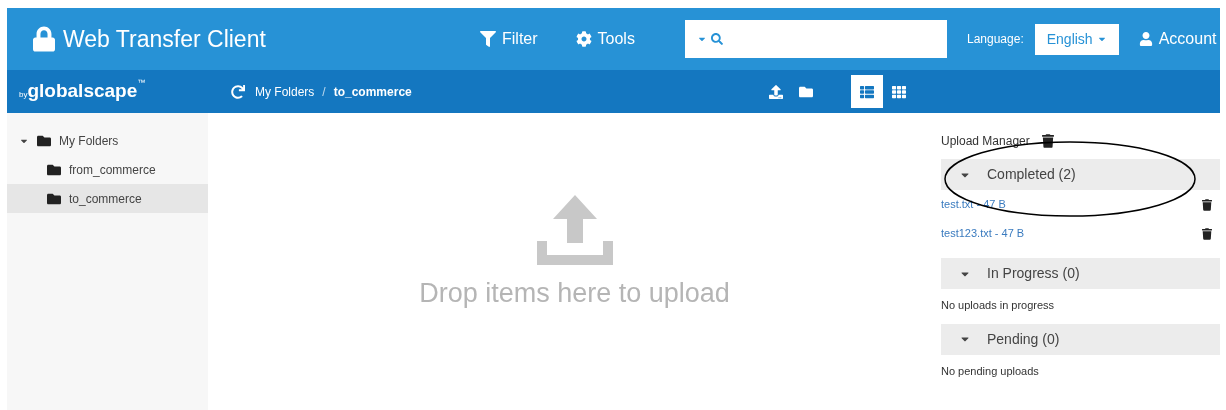  What do you see at coordinates (488, 39) in the screenshot?
I see `filter-icon` at bounding box center [488, 39].